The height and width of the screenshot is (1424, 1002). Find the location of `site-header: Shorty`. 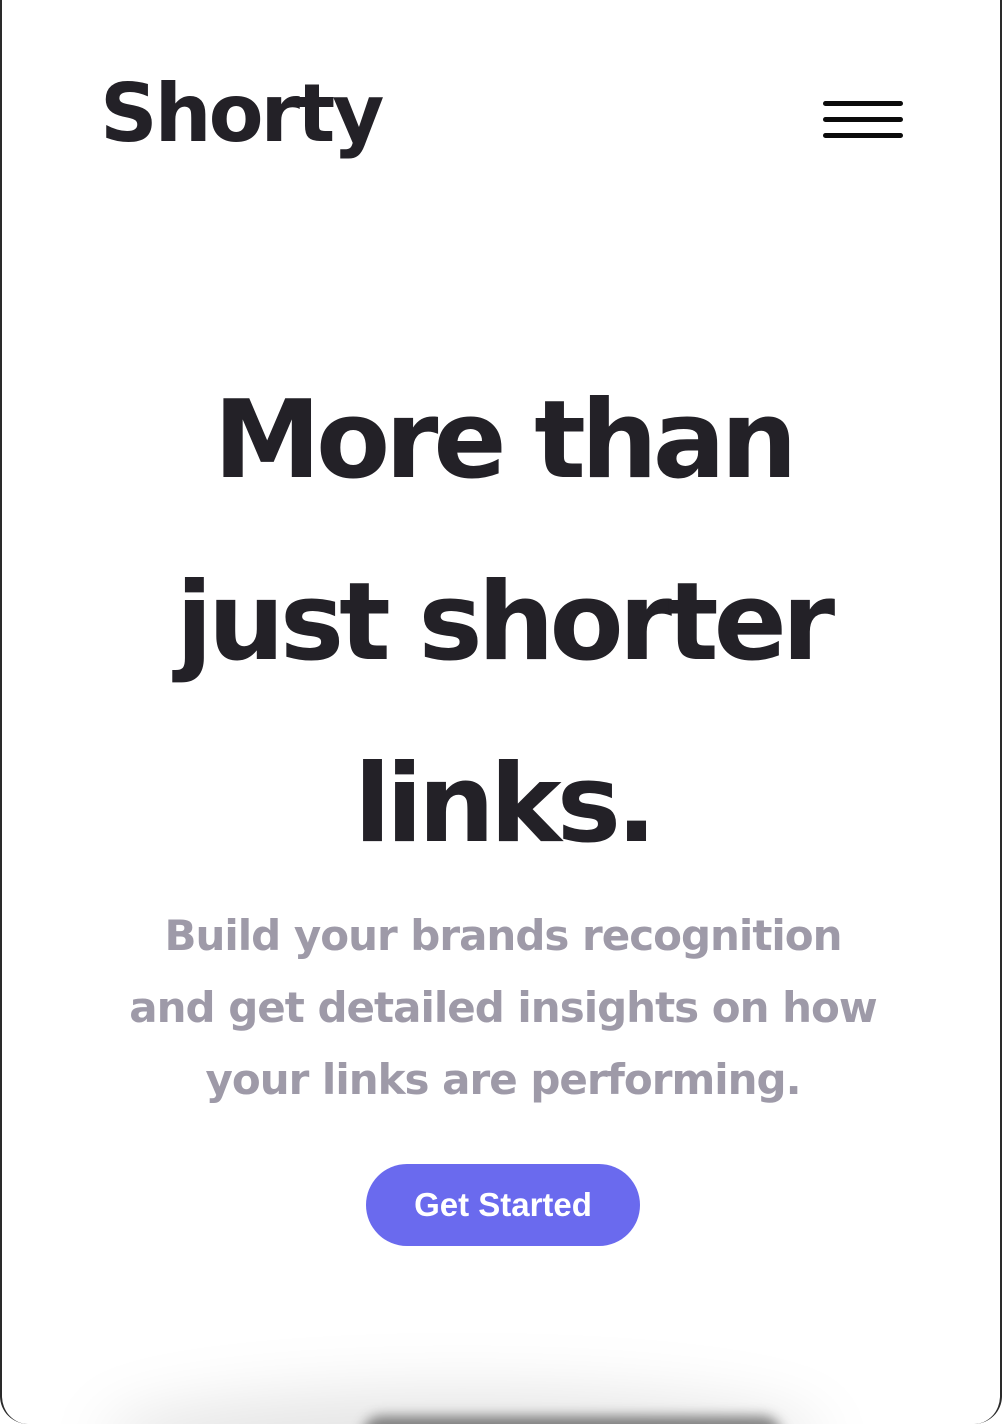

site-header: Shorty is located at coordinates (501, 100).